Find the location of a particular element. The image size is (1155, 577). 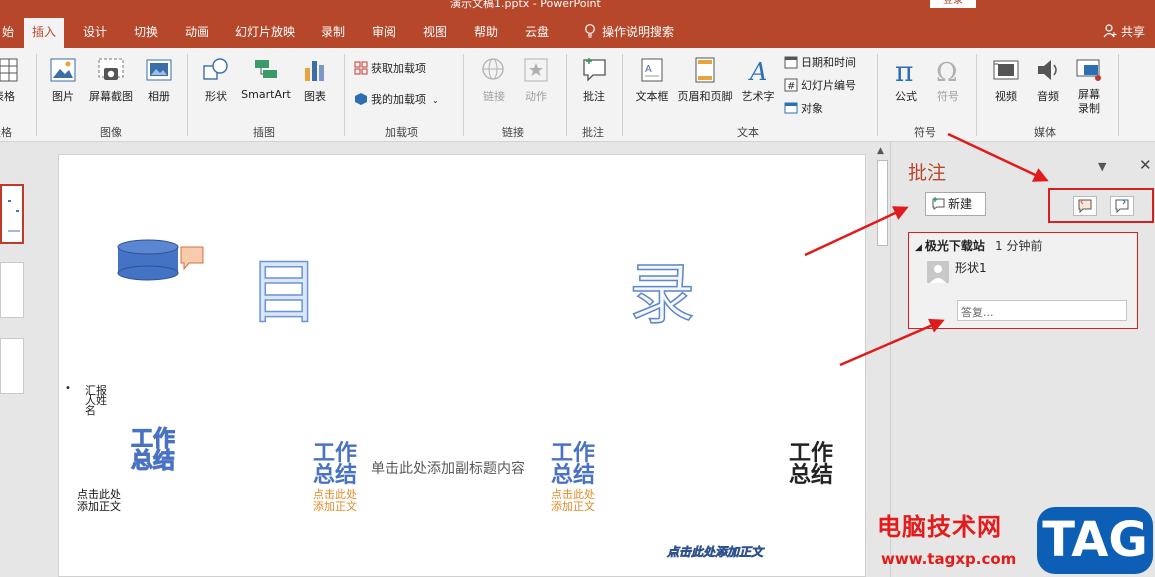

speaker-icon is located at coordinates (1047, 70).